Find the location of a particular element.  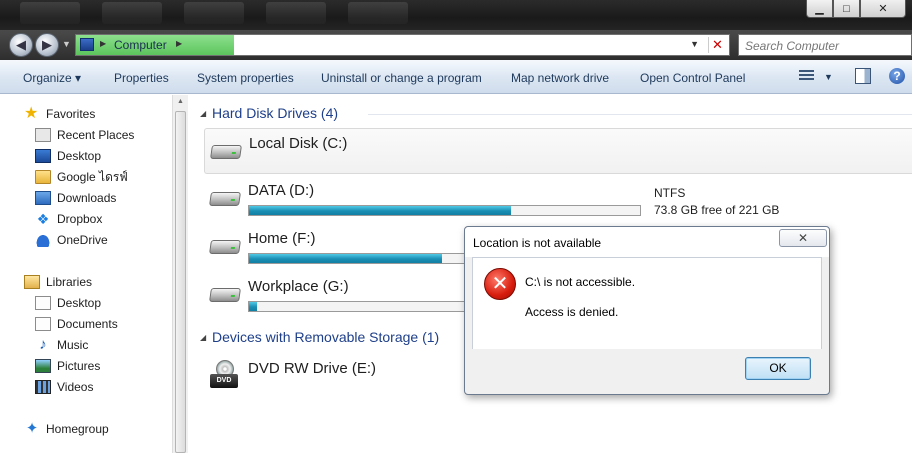

music-note-icon: ♪ is located at coordinates (43, 344).